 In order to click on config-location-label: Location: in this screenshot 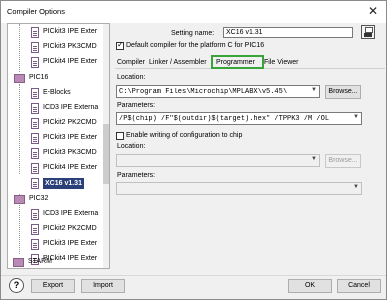, I will do `click(131, 146)`.